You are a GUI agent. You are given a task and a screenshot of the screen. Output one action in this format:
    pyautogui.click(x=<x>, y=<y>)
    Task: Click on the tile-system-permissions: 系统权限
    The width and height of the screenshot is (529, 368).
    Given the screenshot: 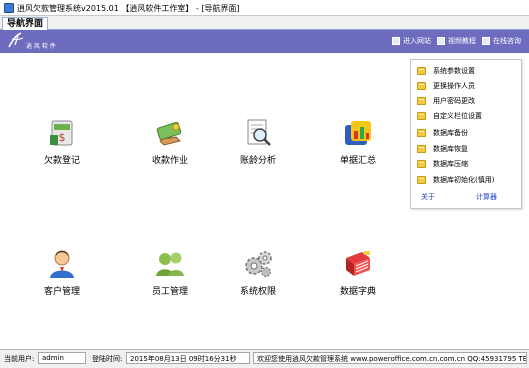 What is the action you would take?
    pyautogui.click(x=258, y=272)
    